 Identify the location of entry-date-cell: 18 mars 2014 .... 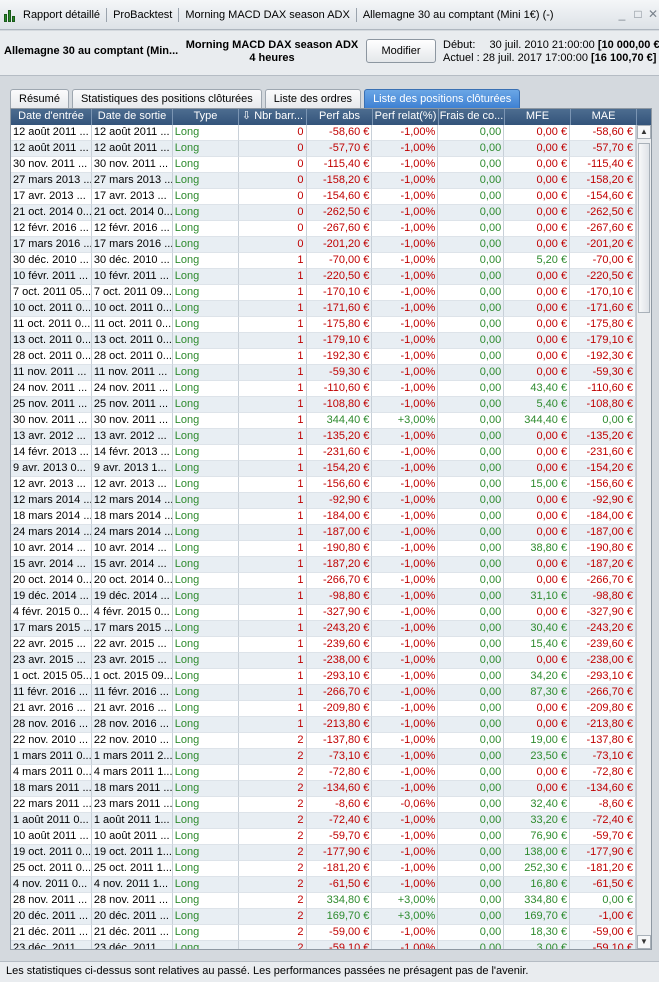
(51, 517).